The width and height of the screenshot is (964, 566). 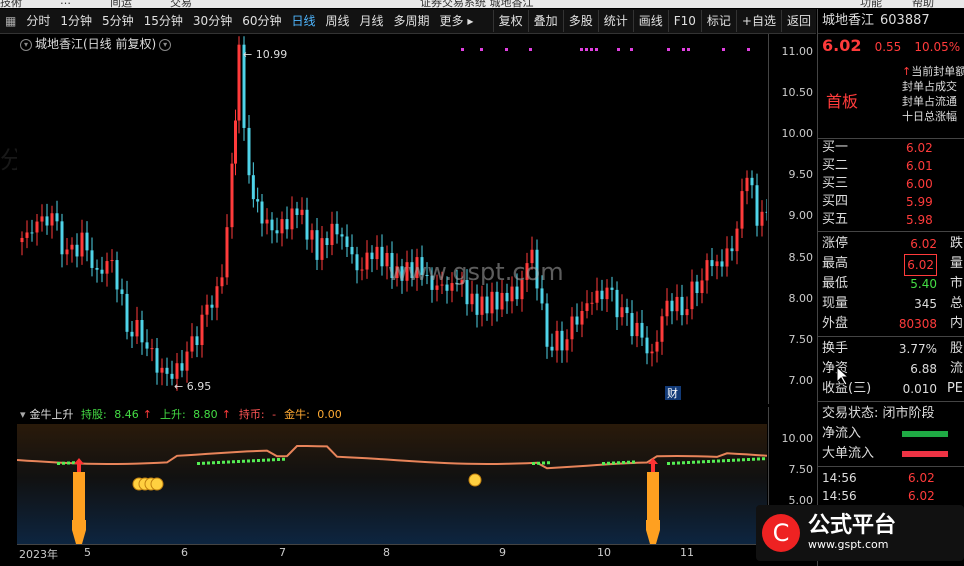 I want to click on period-button: 60分钟, so click(x=261, y=21).